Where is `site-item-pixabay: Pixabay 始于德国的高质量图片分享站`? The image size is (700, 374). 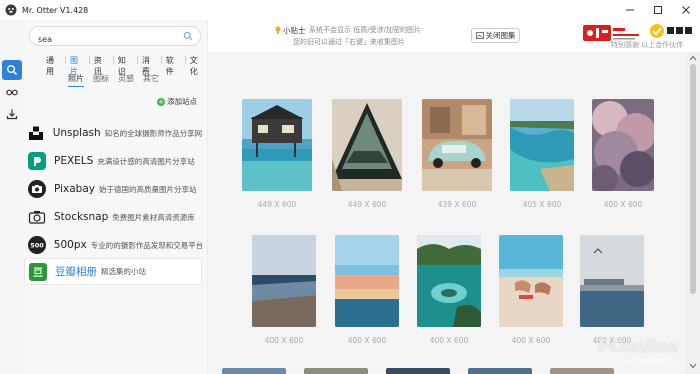 site-item-pixabay: Pixabay 始于德国的高质量图片分享站 is located at coordinates (113, 189).